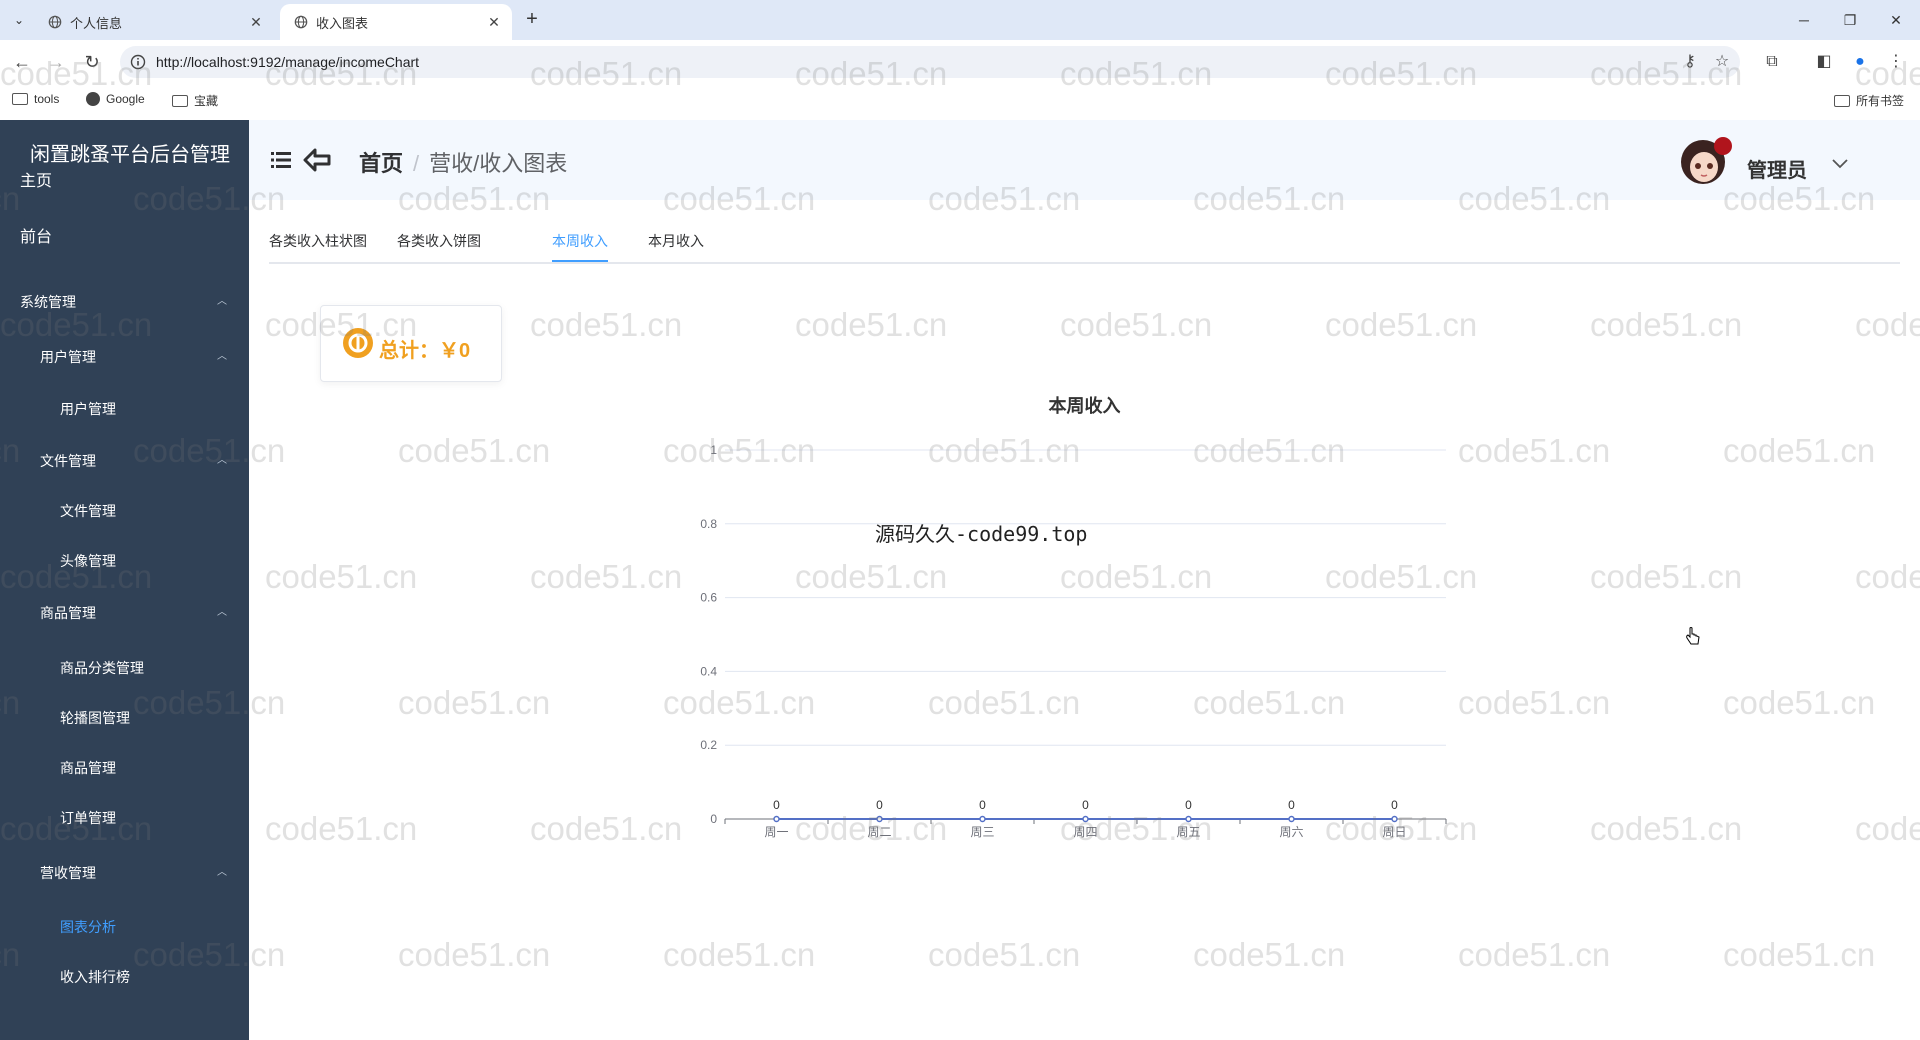  What do you see at coordinates (981, 534) in the screenshot?
I see `overlay-text: 源码久久-code99.top` at bounding box center [981, 534].